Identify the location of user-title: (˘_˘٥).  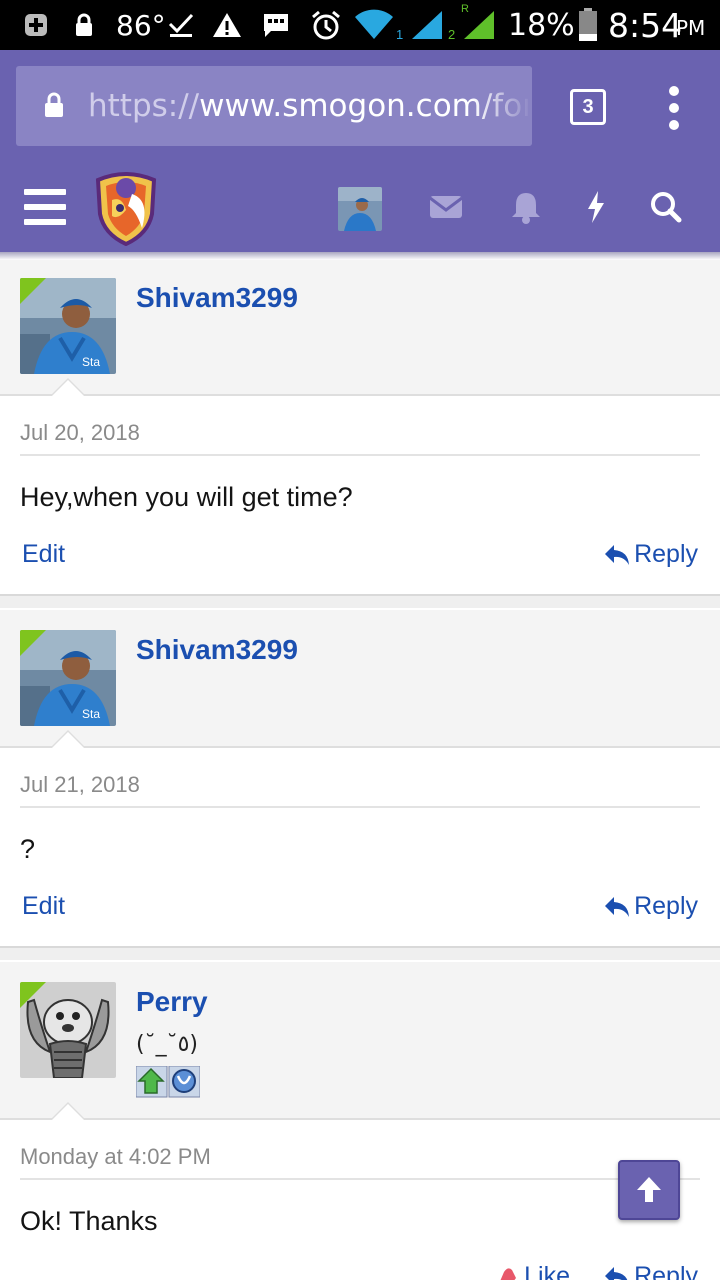
(167, 1044).